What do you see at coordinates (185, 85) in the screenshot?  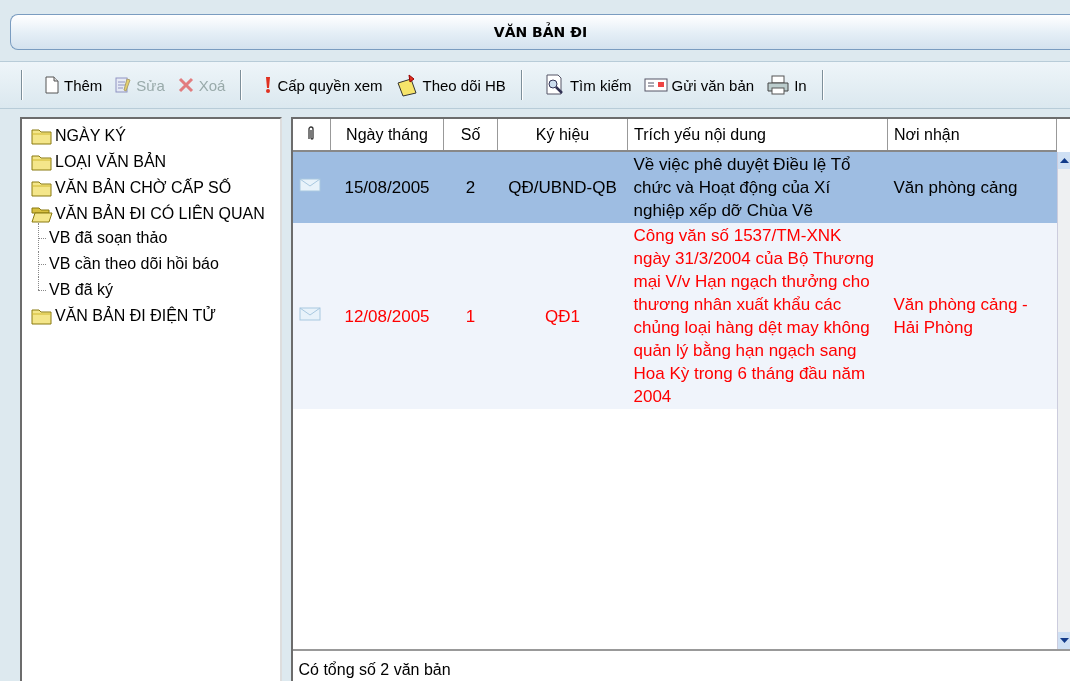 I see `cross-icon` at bounding box center [185, 85].